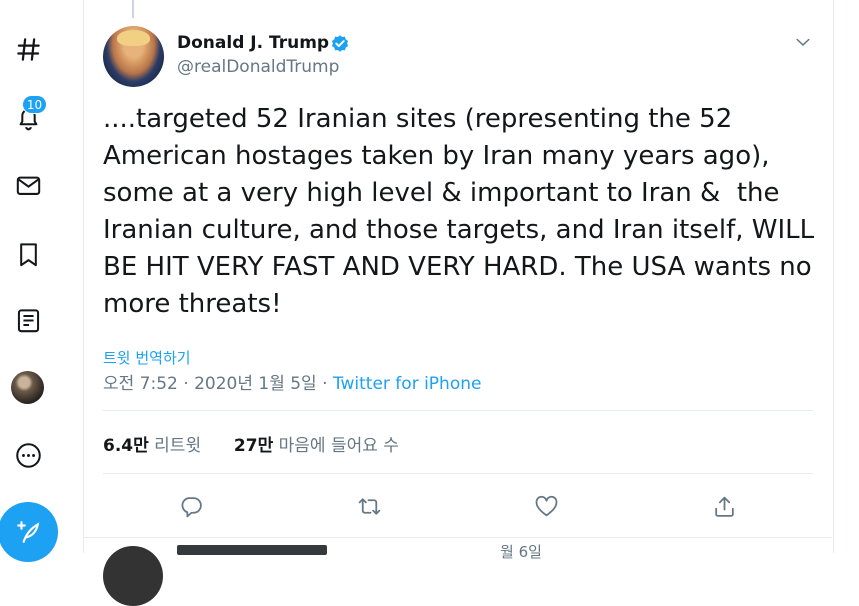  Describe the element at coordinates (258, 67) in the screenshot. I see `author-handle: @realDonaldTrump` at that location.